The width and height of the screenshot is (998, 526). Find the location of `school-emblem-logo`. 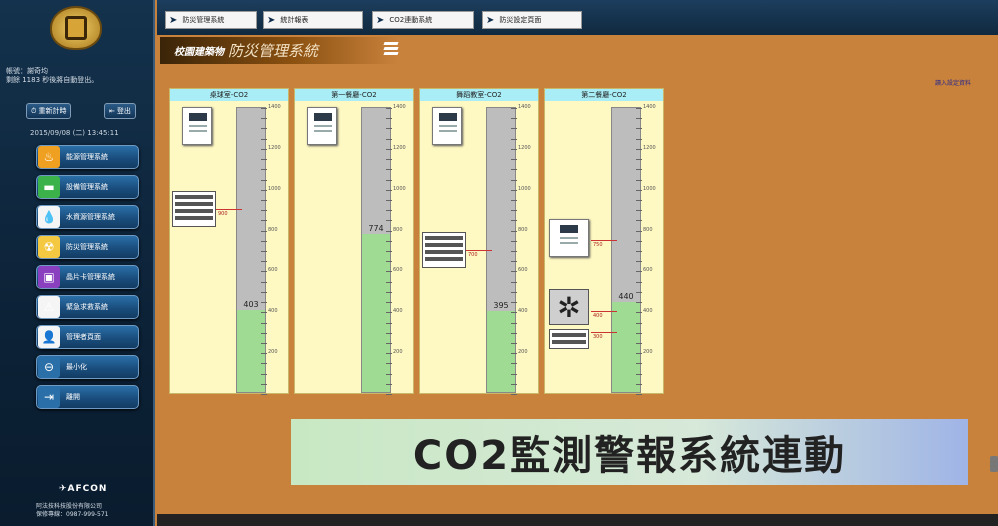

school-emblem-logo is located at coordinates (76, 28).